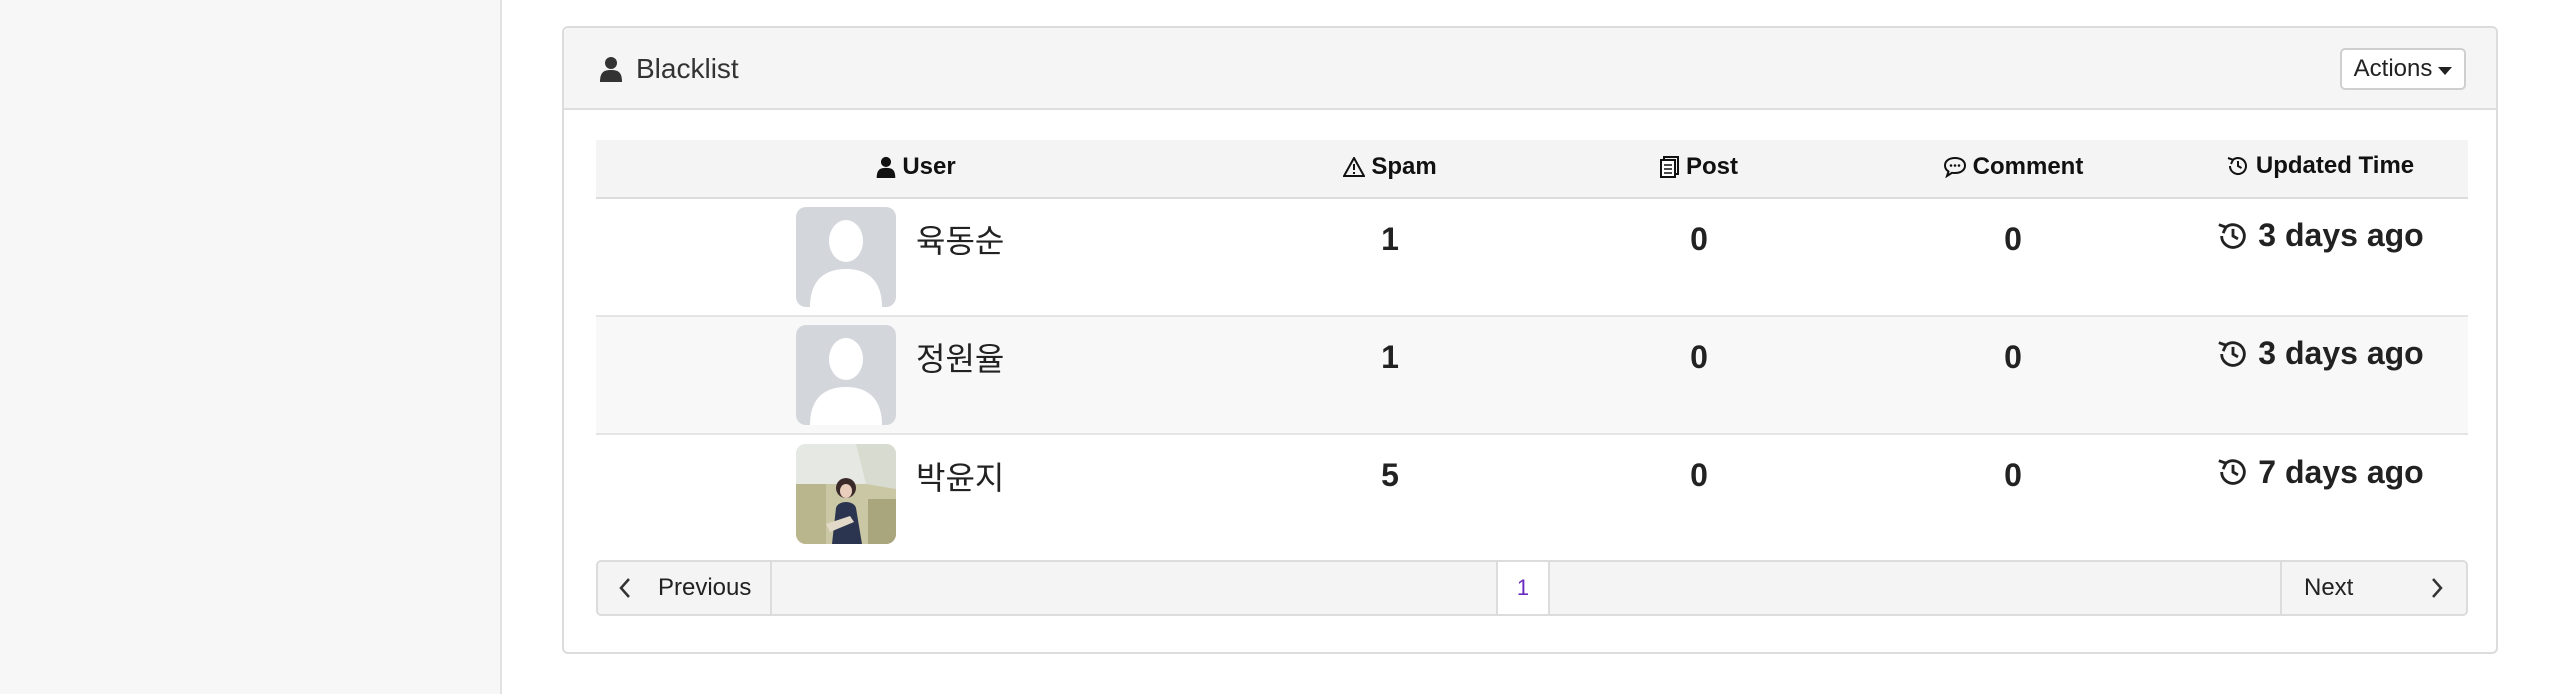 Image resolution: width=2560 pixels, height=694 pixels. Describe the element at coordinates (1390, 475) in the screenshot. I see `spam-count: 5` at that location.